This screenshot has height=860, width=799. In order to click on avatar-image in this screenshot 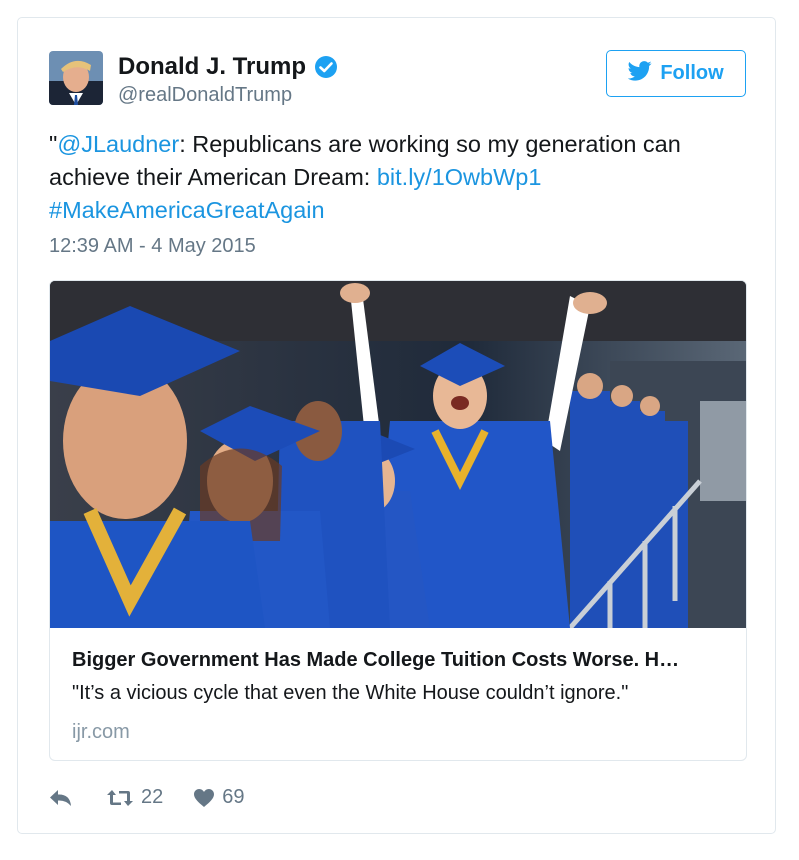, I will do `click(76, 78)`.